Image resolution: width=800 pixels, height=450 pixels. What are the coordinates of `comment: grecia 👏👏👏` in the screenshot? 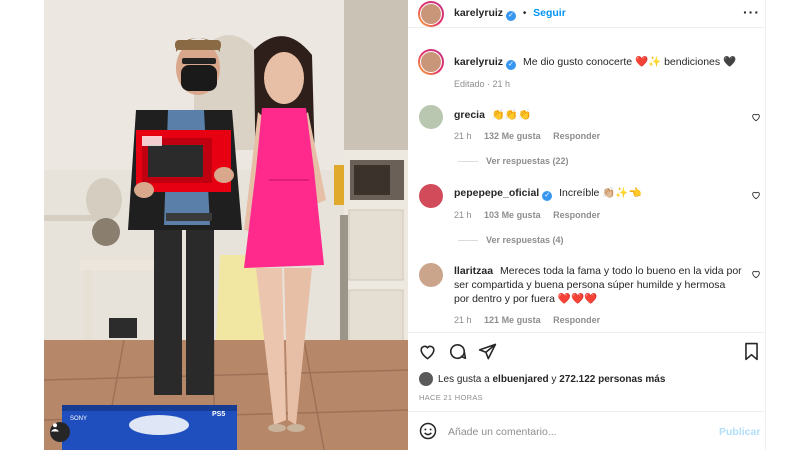 It's located at (492, 114).